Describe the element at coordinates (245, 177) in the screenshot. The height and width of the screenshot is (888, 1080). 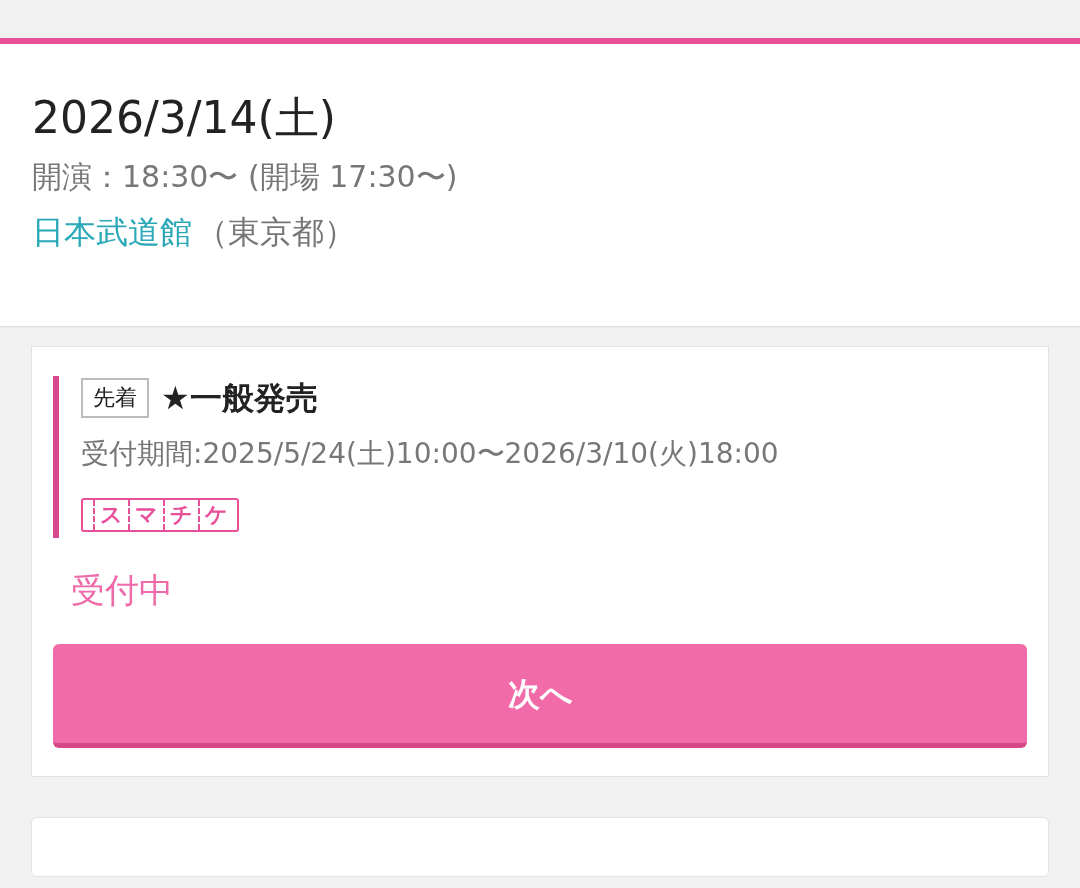
I see `event-time: 開演：18:30〜 (開場 17:30〜)` at that location.